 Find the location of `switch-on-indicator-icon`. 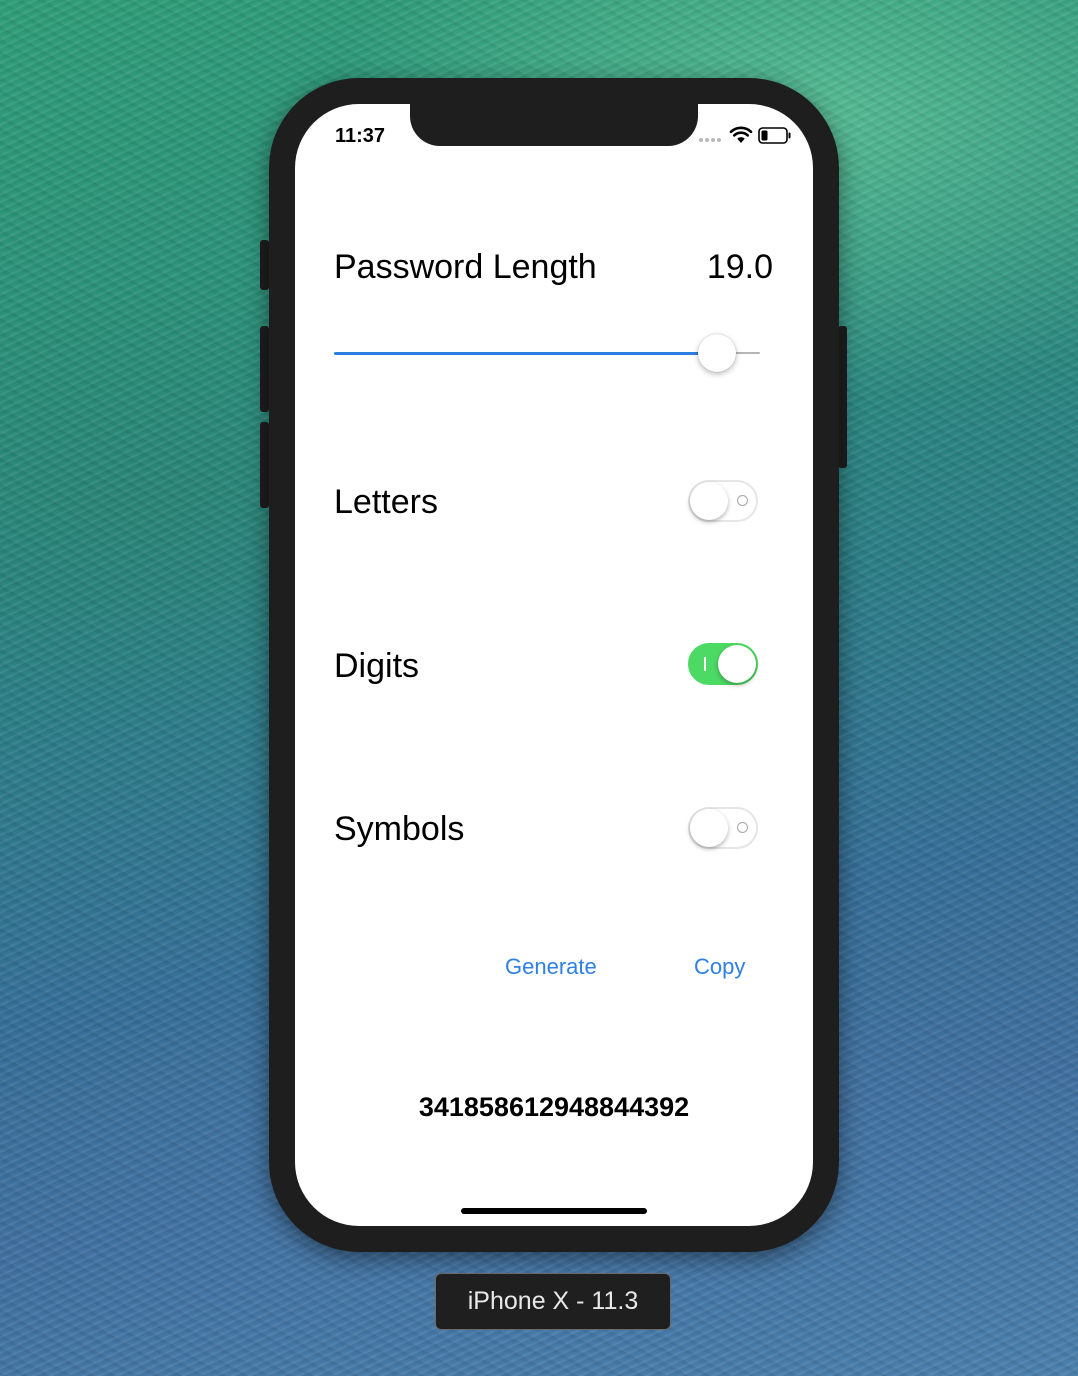

switch-on-indicator-icon is located at coordinates (705, 664).